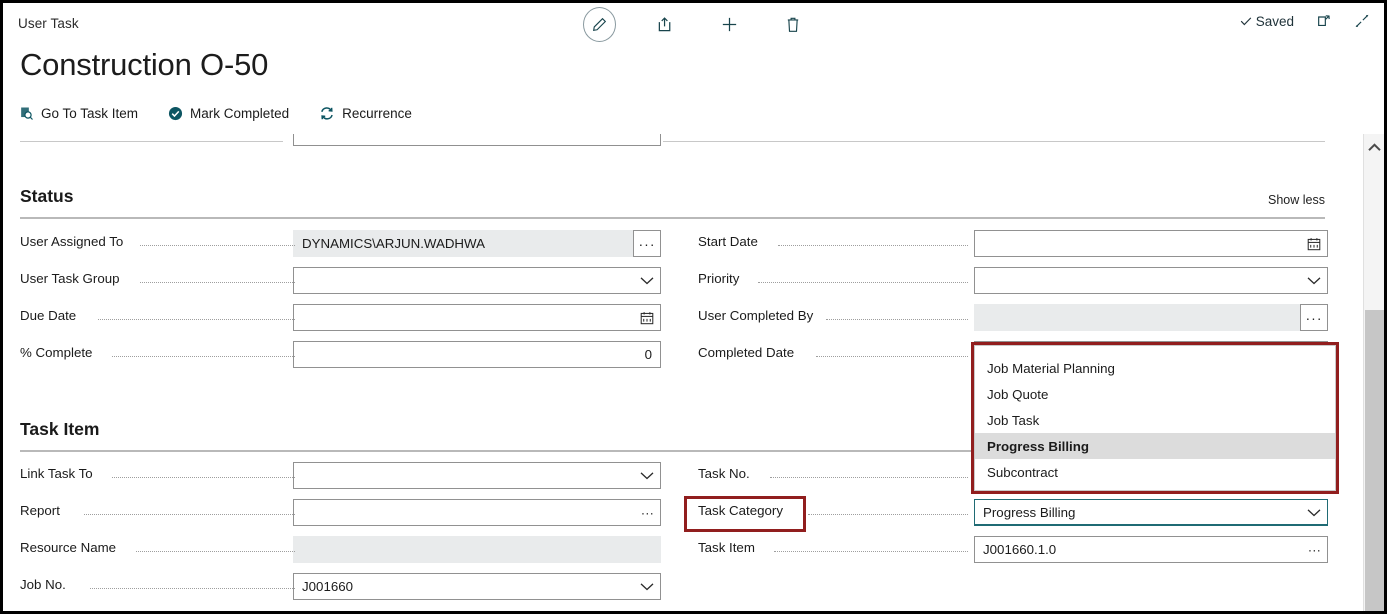 This screenshot has width=1387, height=614. I want to click on check-circle-icon, so click(175, 113).